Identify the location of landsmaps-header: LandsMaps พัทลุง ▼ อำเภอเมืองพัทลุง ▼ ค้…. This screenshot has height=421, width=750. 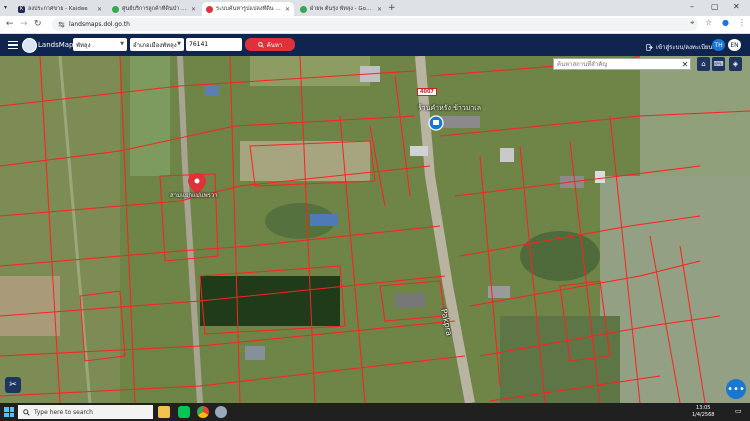
(375, 45).